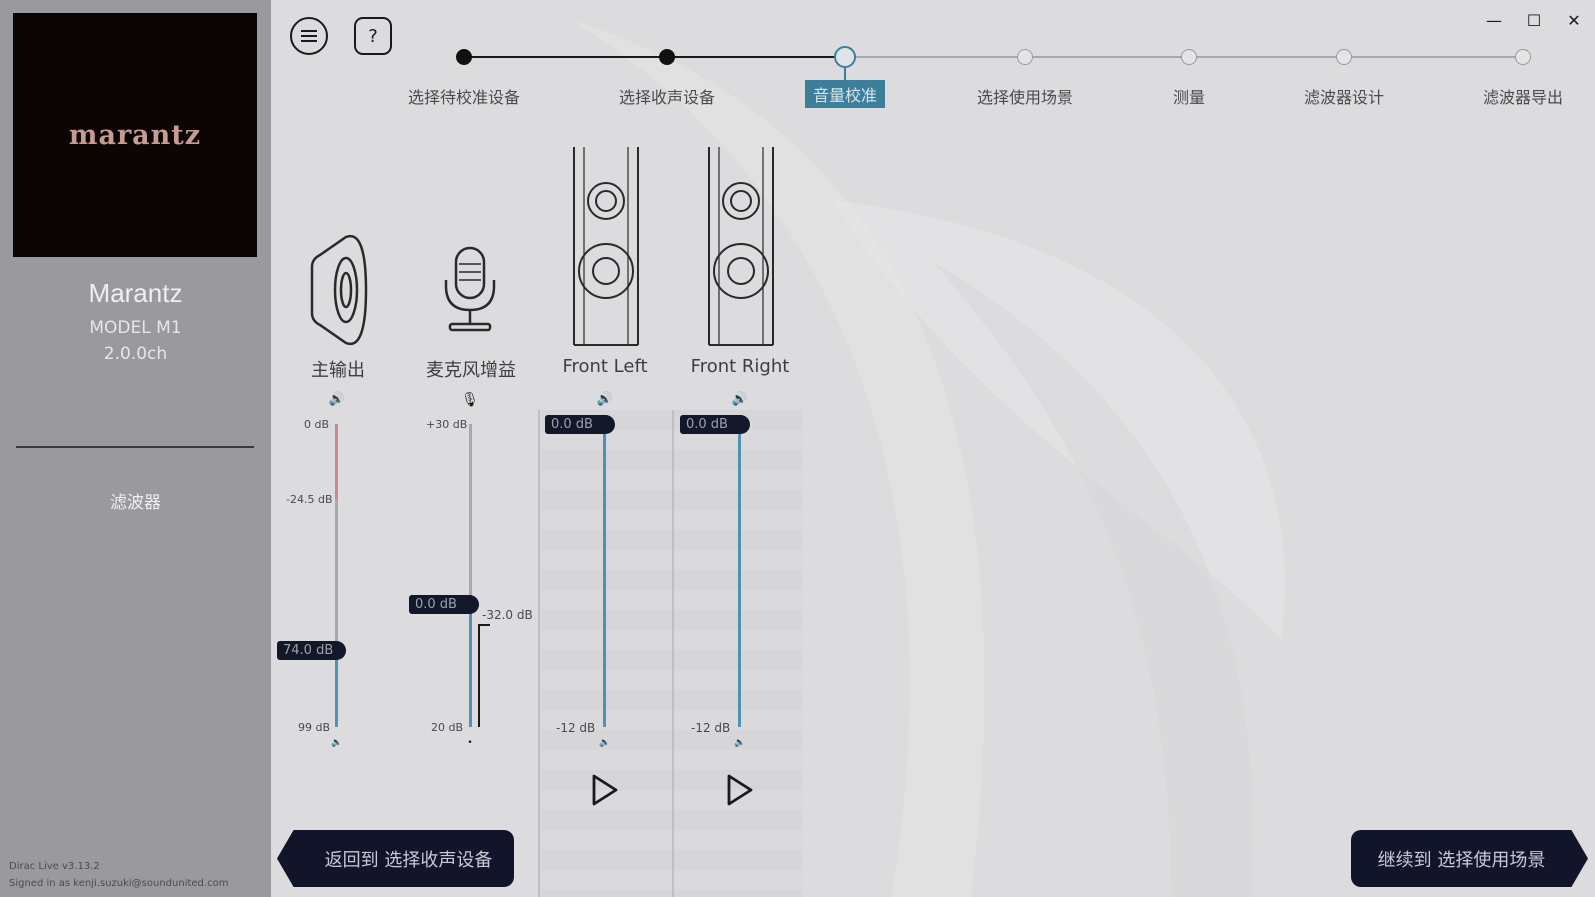 This screenshot has width=1595, height=897. What do you see at coordinates (309, 499) in the screenshot?
I see `main-output-mid-tick: -24.5 dB` at bounding box center [309, 499].